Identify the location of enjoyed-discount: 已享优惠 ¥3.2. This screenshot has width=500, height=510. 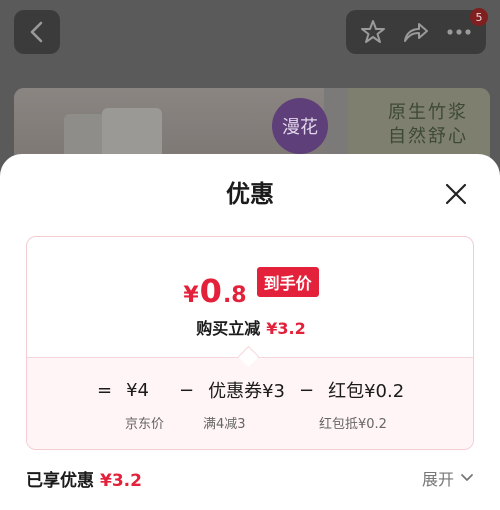
(84, 478).